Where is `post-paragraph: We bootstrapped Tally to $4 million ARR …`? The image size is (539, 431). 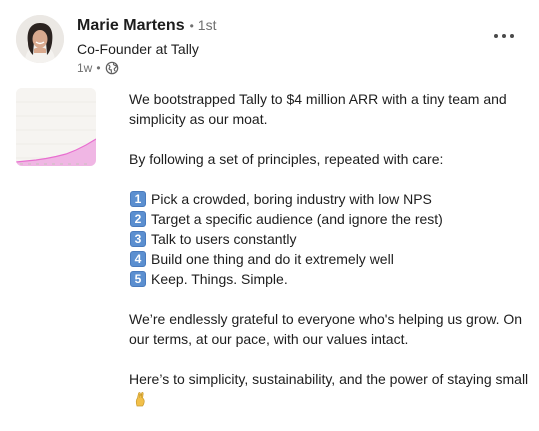 post-paragraph: We bootstrapped Tally to $4 million ARR … is located at coordinates (318, 109).